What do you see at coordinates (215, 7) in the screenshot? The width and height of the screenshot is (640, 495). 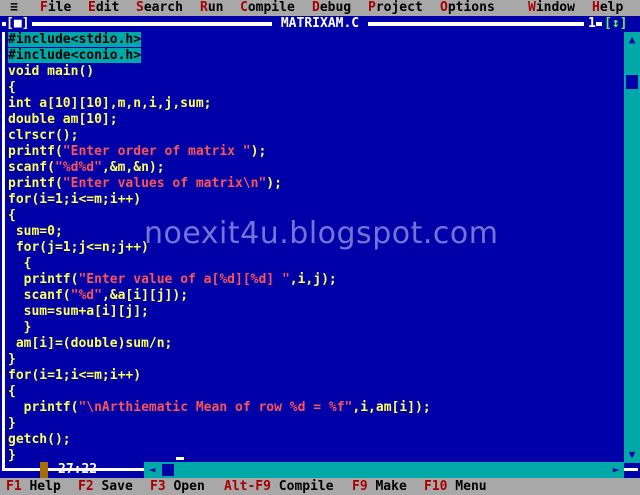 I see `menu-run-label: un` at bounding box center [215, 7].